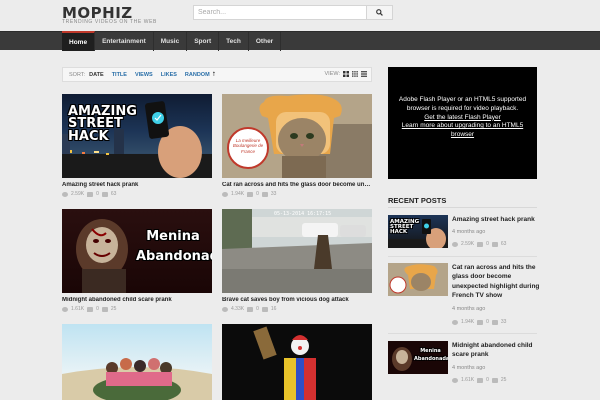 Image resolution: width=600 pixels, height=400 pixels. What do you see at coordinates (297, 309) in the screenshot?
I see `video-meta: 4.33K 0 16` at bounding box center [297, 309].